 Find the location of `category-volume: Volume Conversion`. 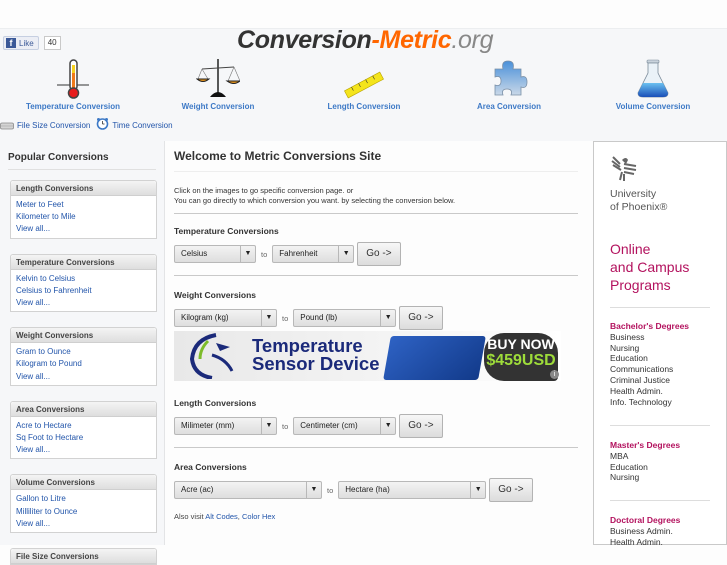

category-volume: Volume Conversion is located at coordinates (653, 84).